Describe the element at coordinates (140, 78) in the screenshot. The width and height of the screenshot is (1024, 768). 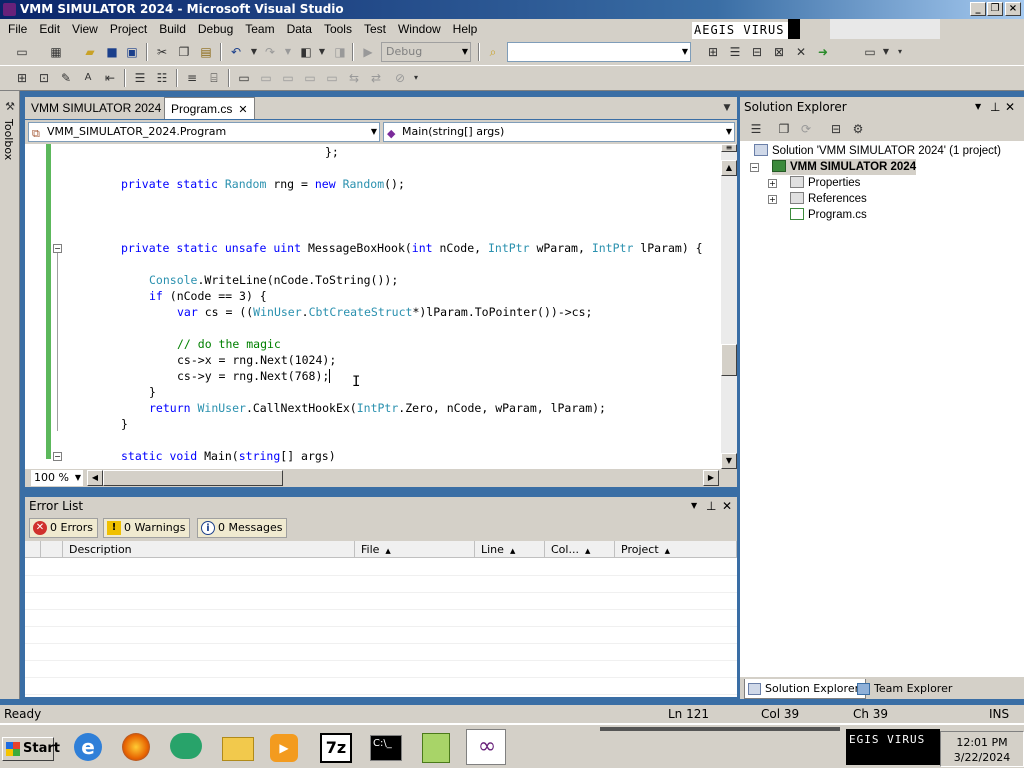
I see `increase-indent-icon: ☰` at that location.